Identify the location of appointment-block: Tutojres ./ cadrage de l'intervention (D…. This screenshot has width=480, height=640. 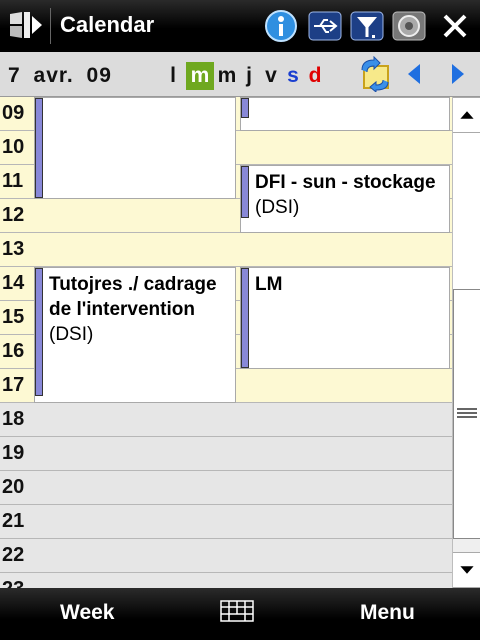
(135, 335).